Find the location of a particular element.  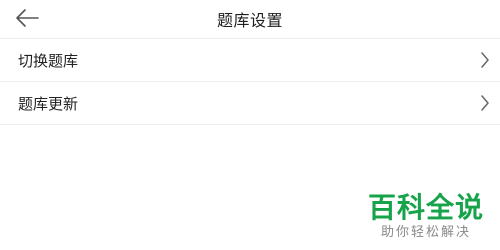

watermark-logo: 百科全说 助你轻松解决 is located at coordinates (426, 217).